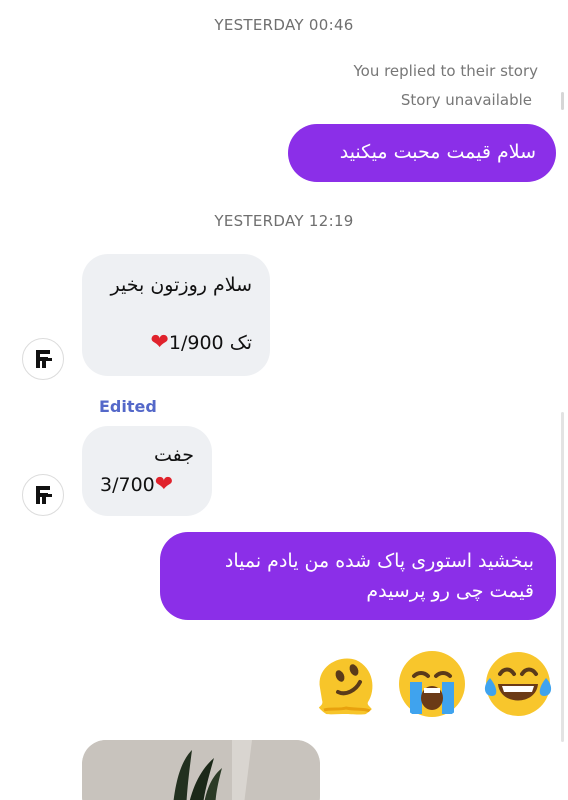  Describe the element at coordinates (127, 485) in the screenshot. I see `message-text: 3/700` at that location.